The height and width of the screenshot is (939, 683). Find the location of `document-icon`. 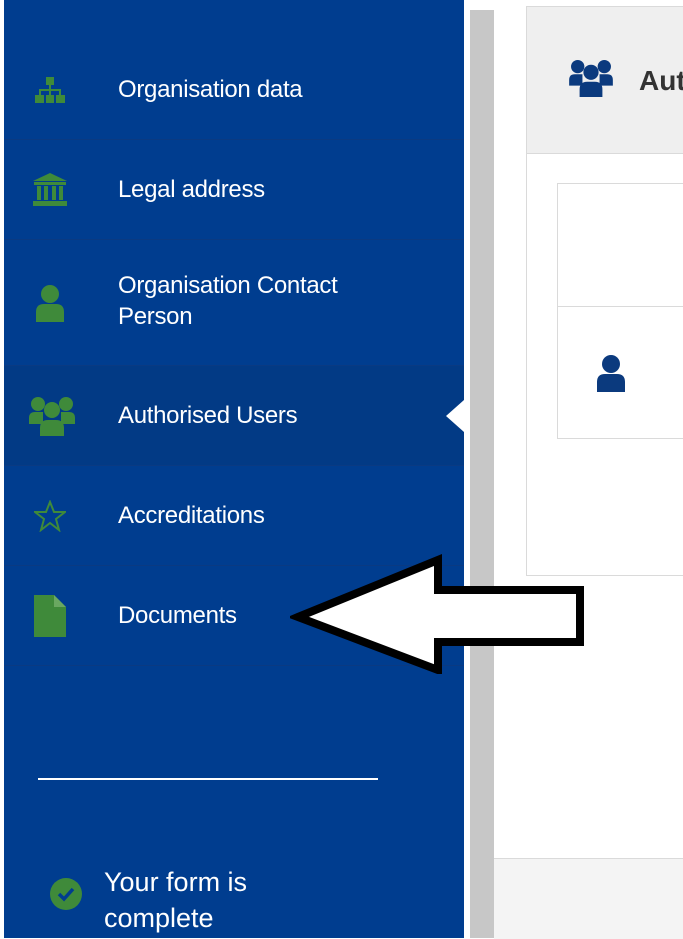

document-icon is located at coordinates (50, 616).